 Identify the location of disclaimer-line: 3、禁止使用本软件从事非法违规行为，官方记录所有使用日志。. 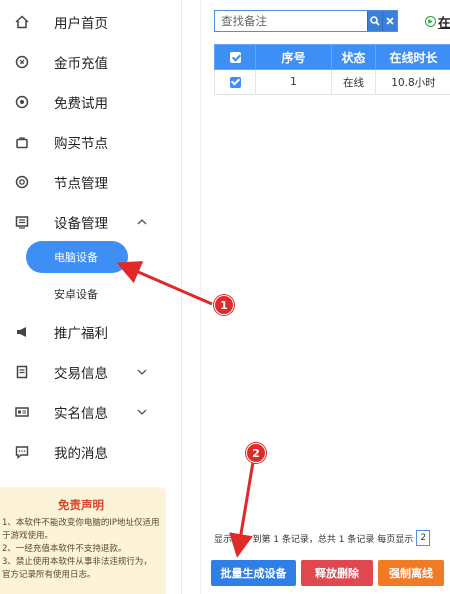
(77, 568).